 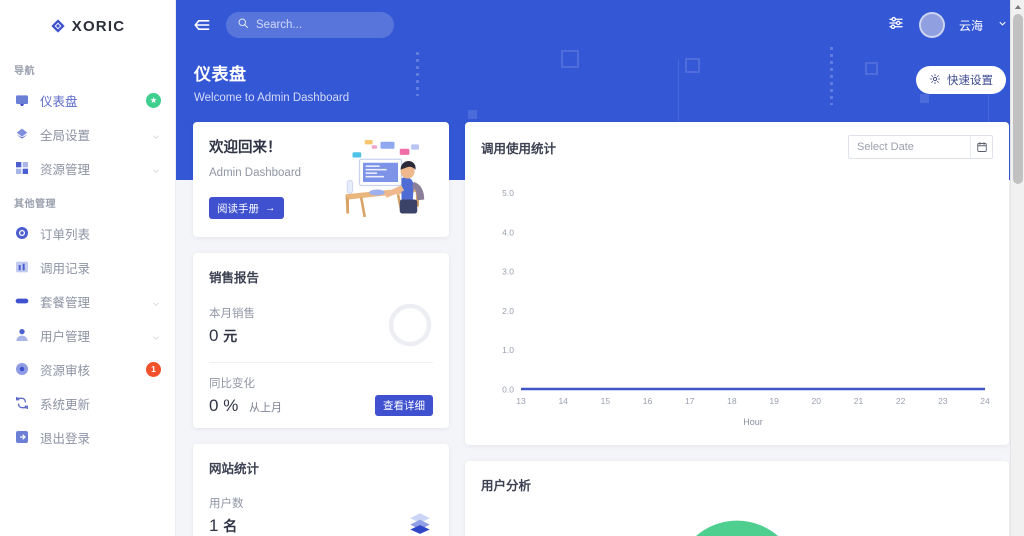 What do you see at coordinates (226, 526) in the screenshot?
I see `site-stats-value-row: 1 名` at bounding box center [226, 526].